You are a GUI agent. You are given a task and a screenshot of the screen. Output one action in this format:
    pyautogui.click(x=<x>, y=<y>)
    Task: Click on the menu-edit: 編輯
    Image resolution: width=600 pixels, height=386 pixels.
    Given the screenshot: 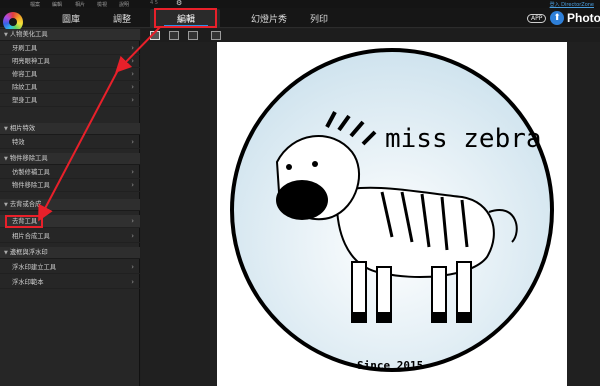 What is the action you would take?
    pyautogui.click(x=57, y=4)
    